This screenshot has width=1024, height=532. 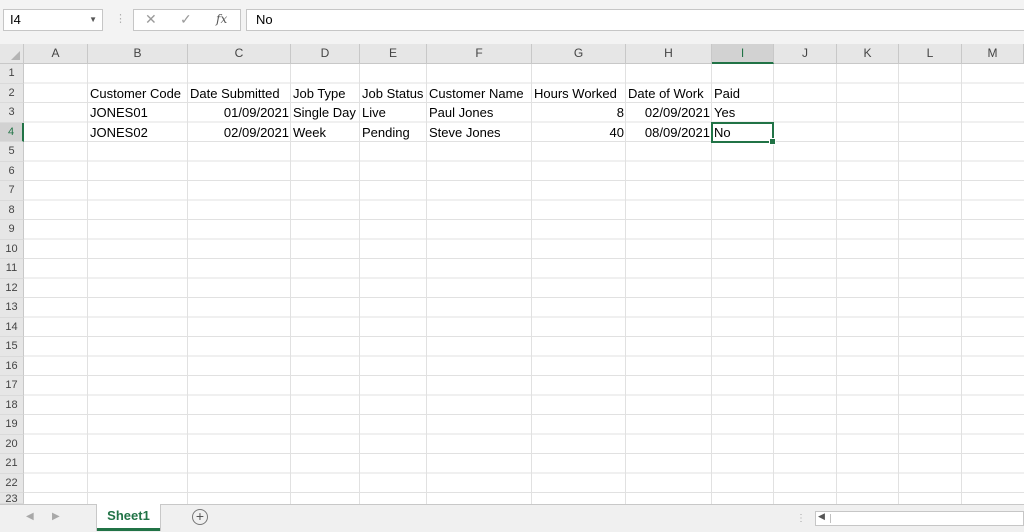 I want to click on row-header-16: 16, so click(x=12, y=366).